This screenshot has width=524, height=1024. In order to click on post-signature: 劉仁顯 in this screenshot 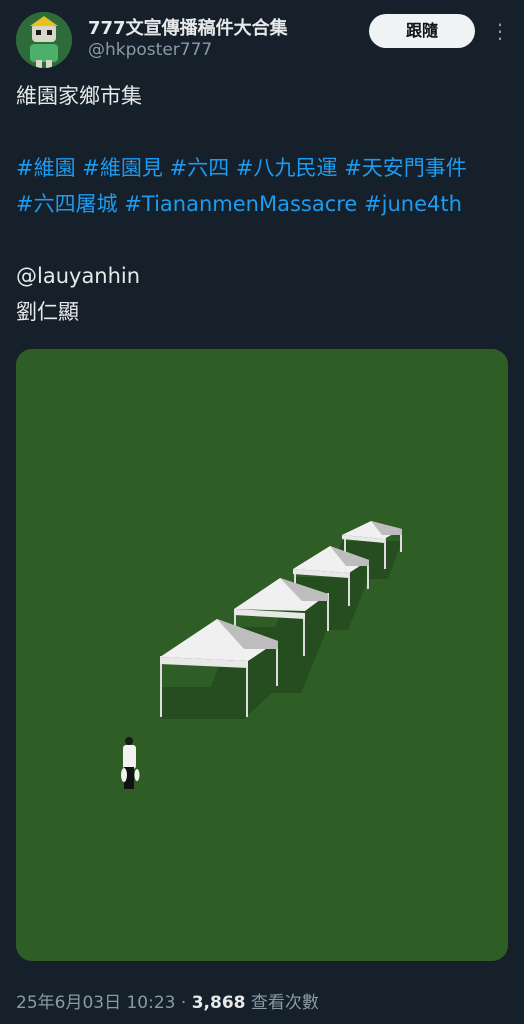, I will do `click(47, 312)`.